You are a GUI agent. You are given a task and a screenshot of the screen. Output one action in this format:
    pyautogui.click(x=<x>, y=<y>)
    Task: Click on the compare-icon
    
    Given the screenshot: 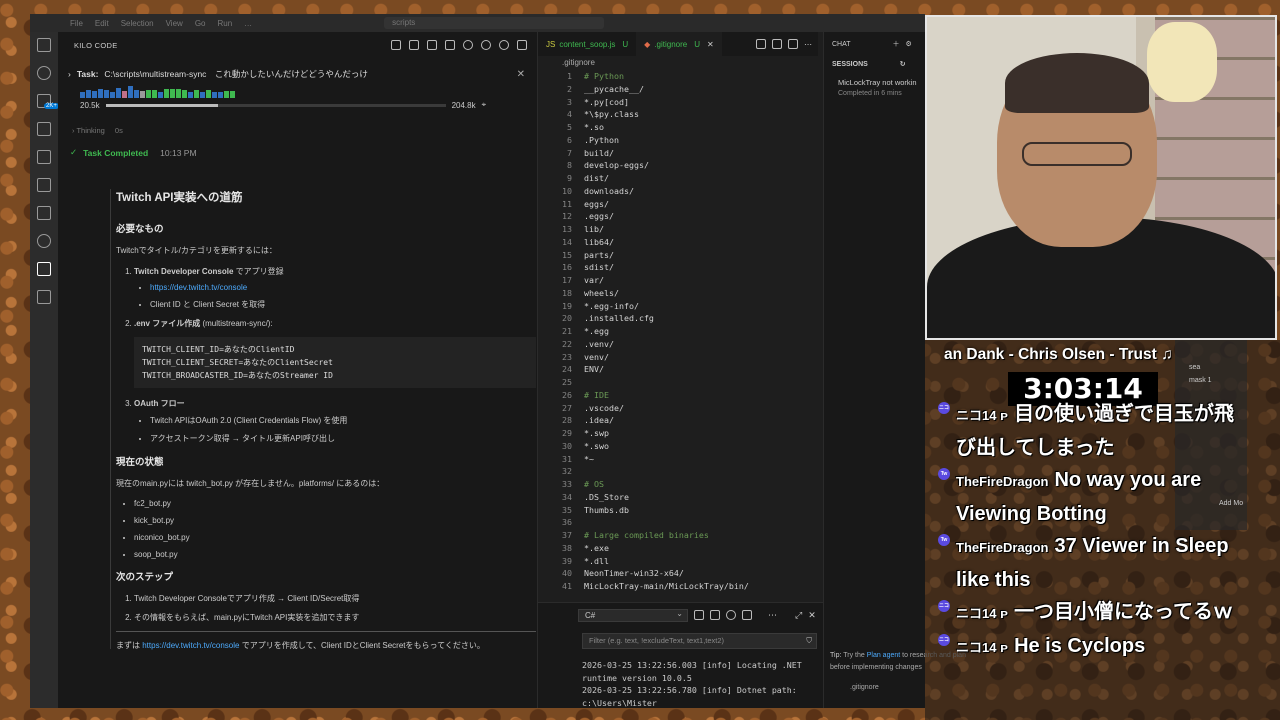 What is the action you would take?
    pyautogui.click(x=761, y=44)
    